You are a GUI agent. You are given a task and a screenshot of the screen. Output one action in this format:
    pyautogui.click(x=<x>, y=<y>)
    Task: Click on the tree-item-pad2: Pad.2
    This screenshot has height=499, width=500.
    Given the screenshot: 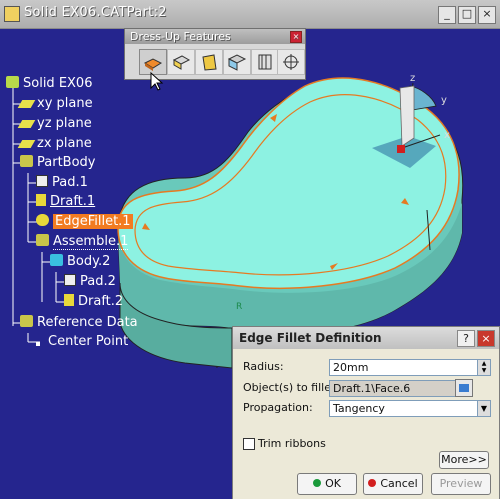 What is the action you would take?
    pyautogui.click(x=90, y=281)
    